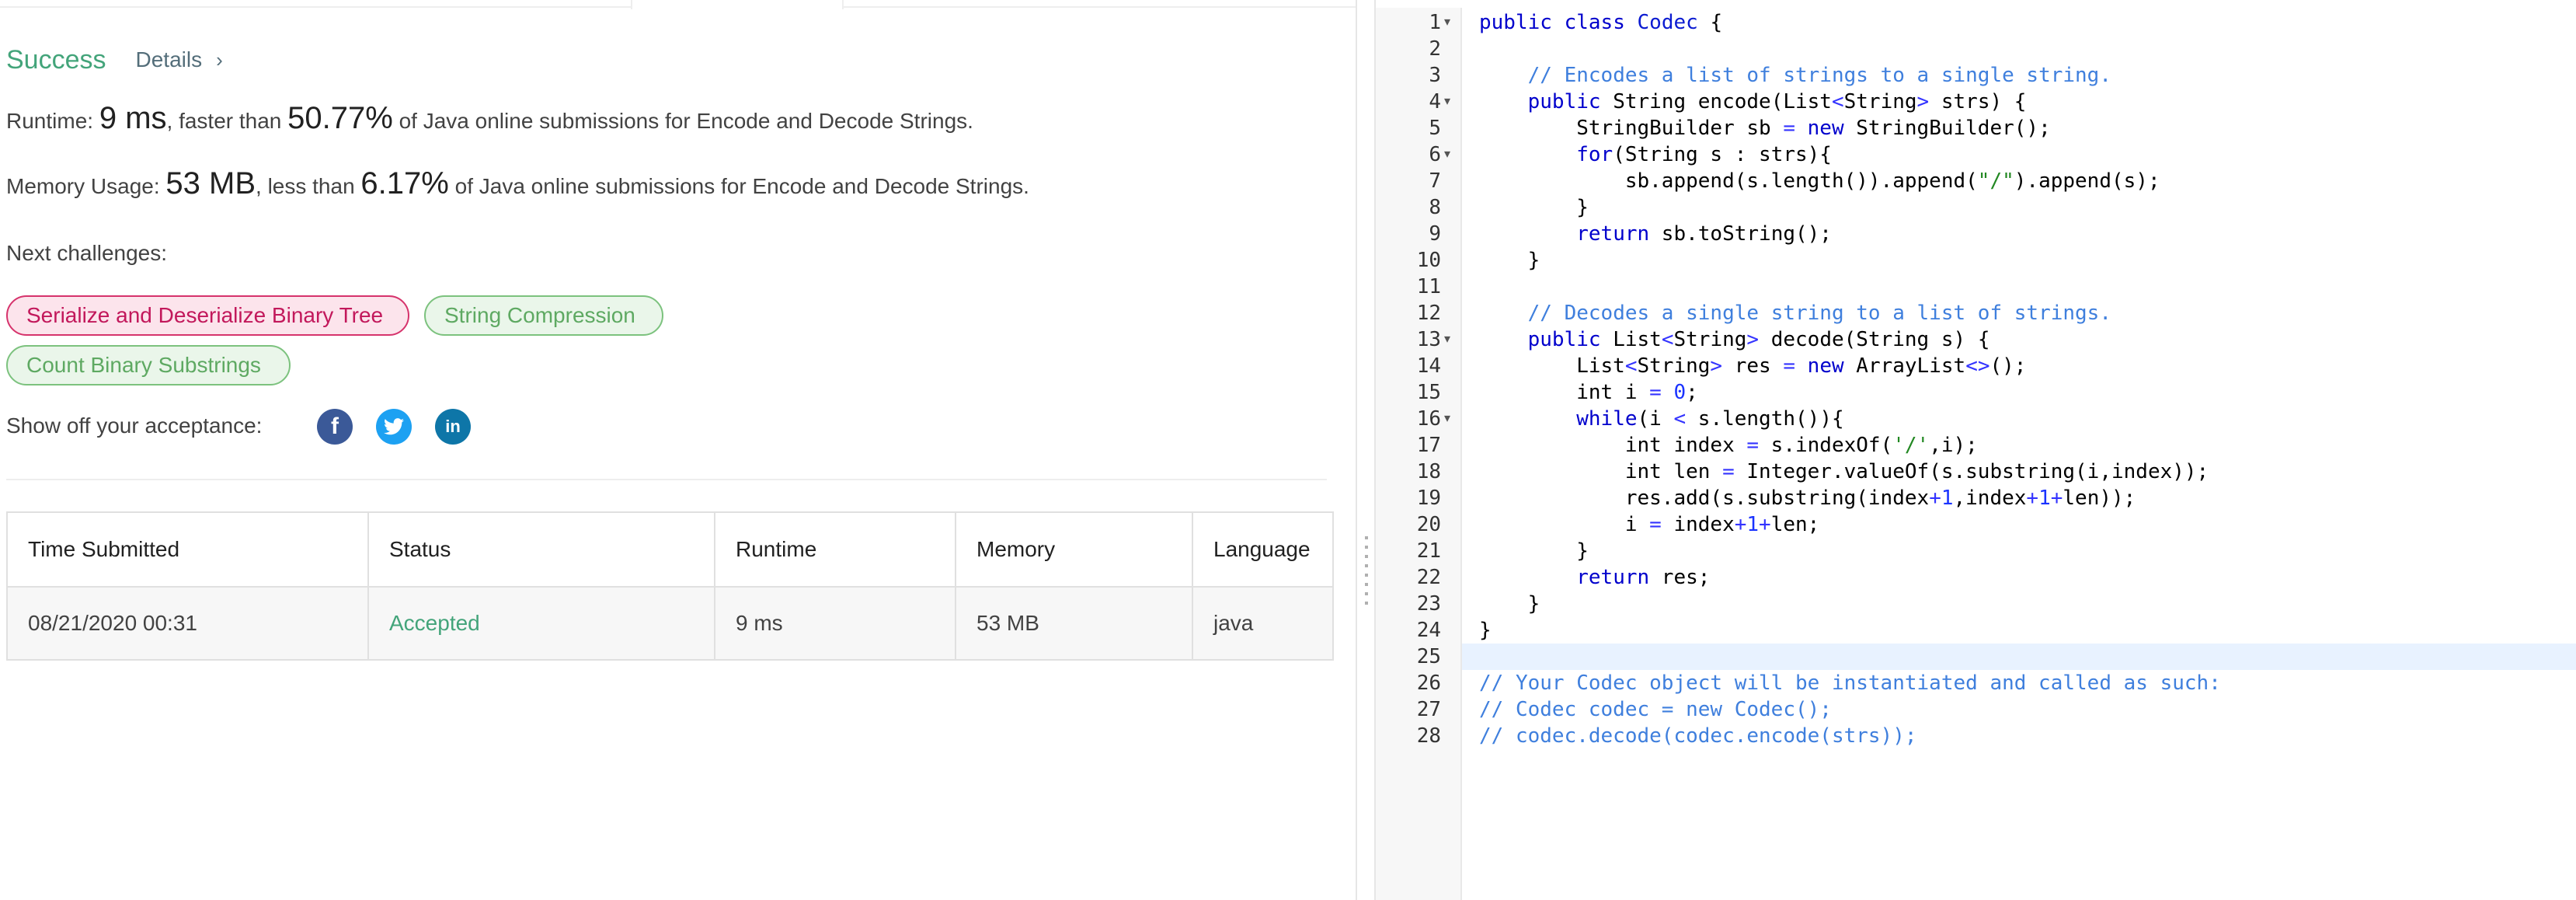  Describe the element at coordinates (210, 183) in the screenshot. I see `memory-value: 53 MB` at that location.